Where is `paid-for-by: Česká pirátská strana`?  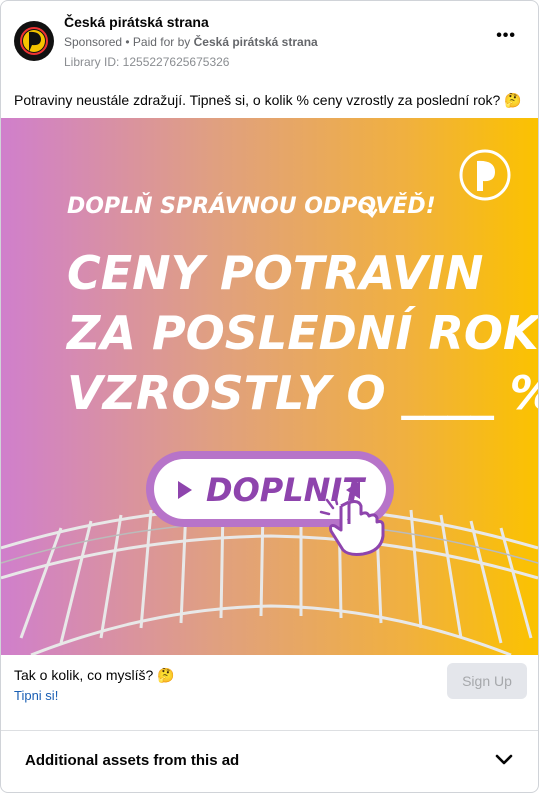 paid-for-by: Česká pirátská strana is located at coordinates (255, 42).